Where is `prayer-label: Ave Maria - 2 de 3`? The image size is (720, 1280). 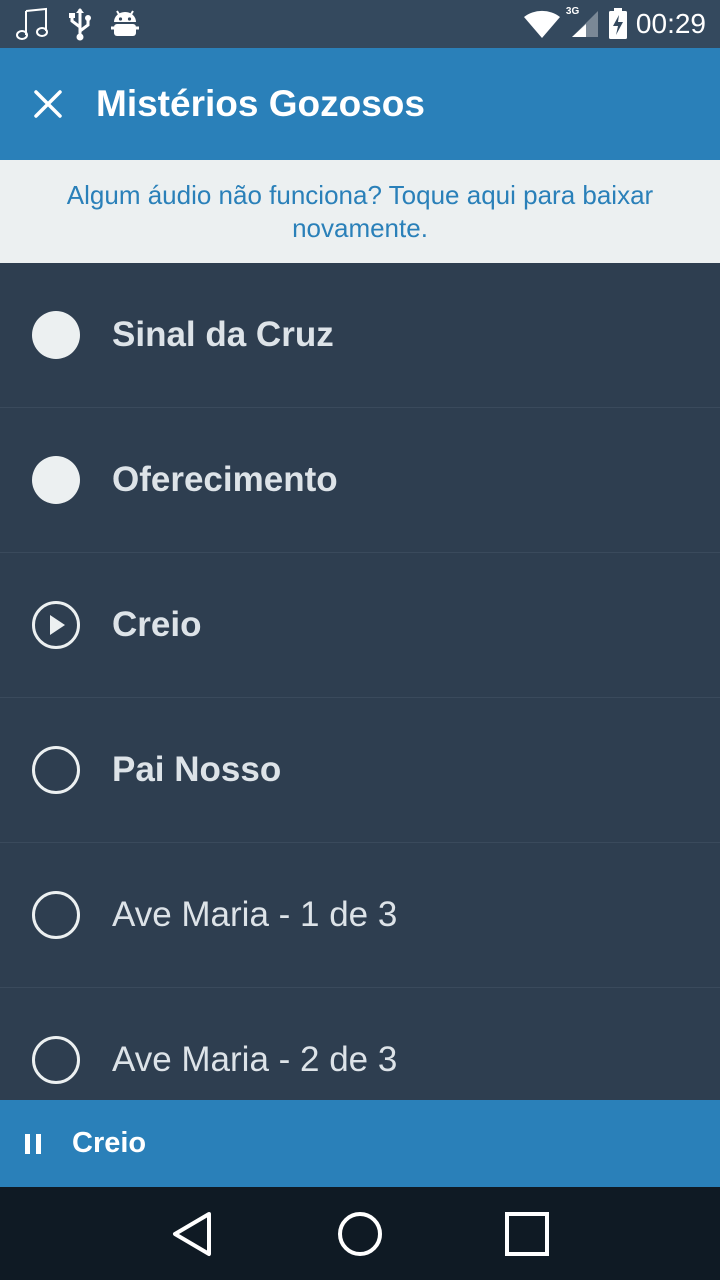
prayer-label: Ave Maria - 2 de 3 is located at coordinates (255, 1059).